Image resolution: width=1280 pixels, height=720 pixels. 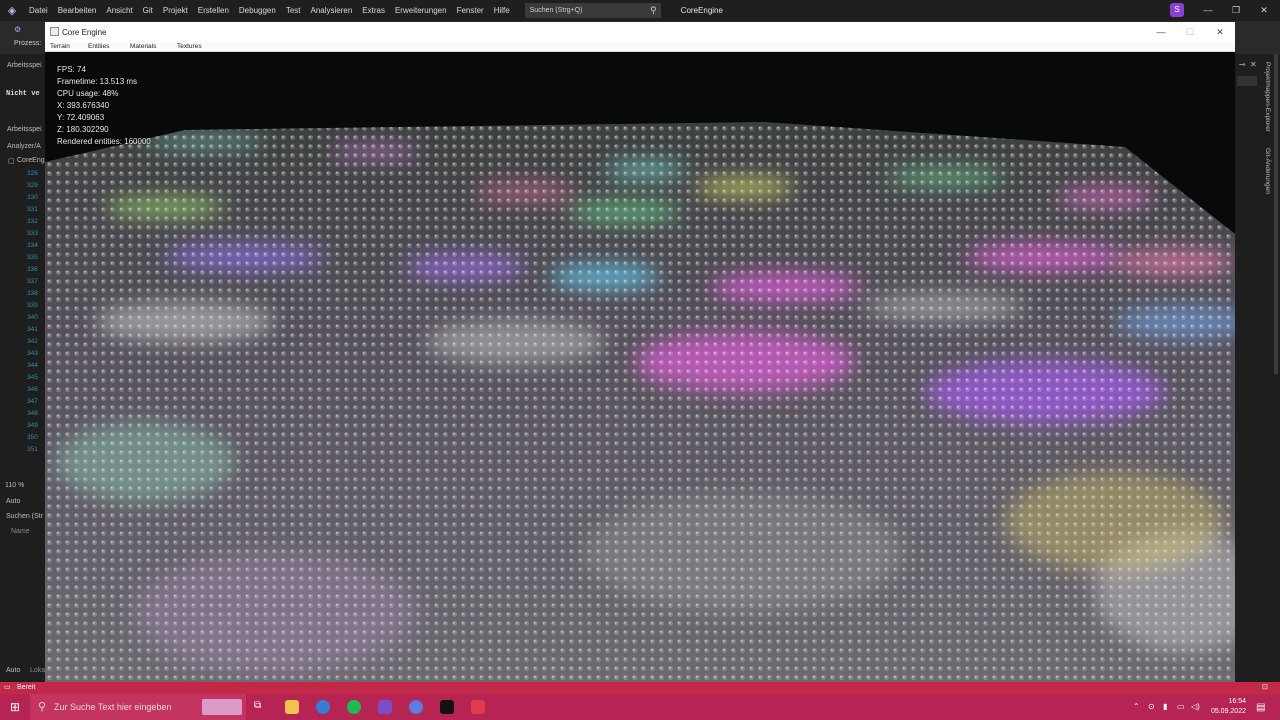 I want to click on locals-tab: Loka, so click(x=37, y=670).